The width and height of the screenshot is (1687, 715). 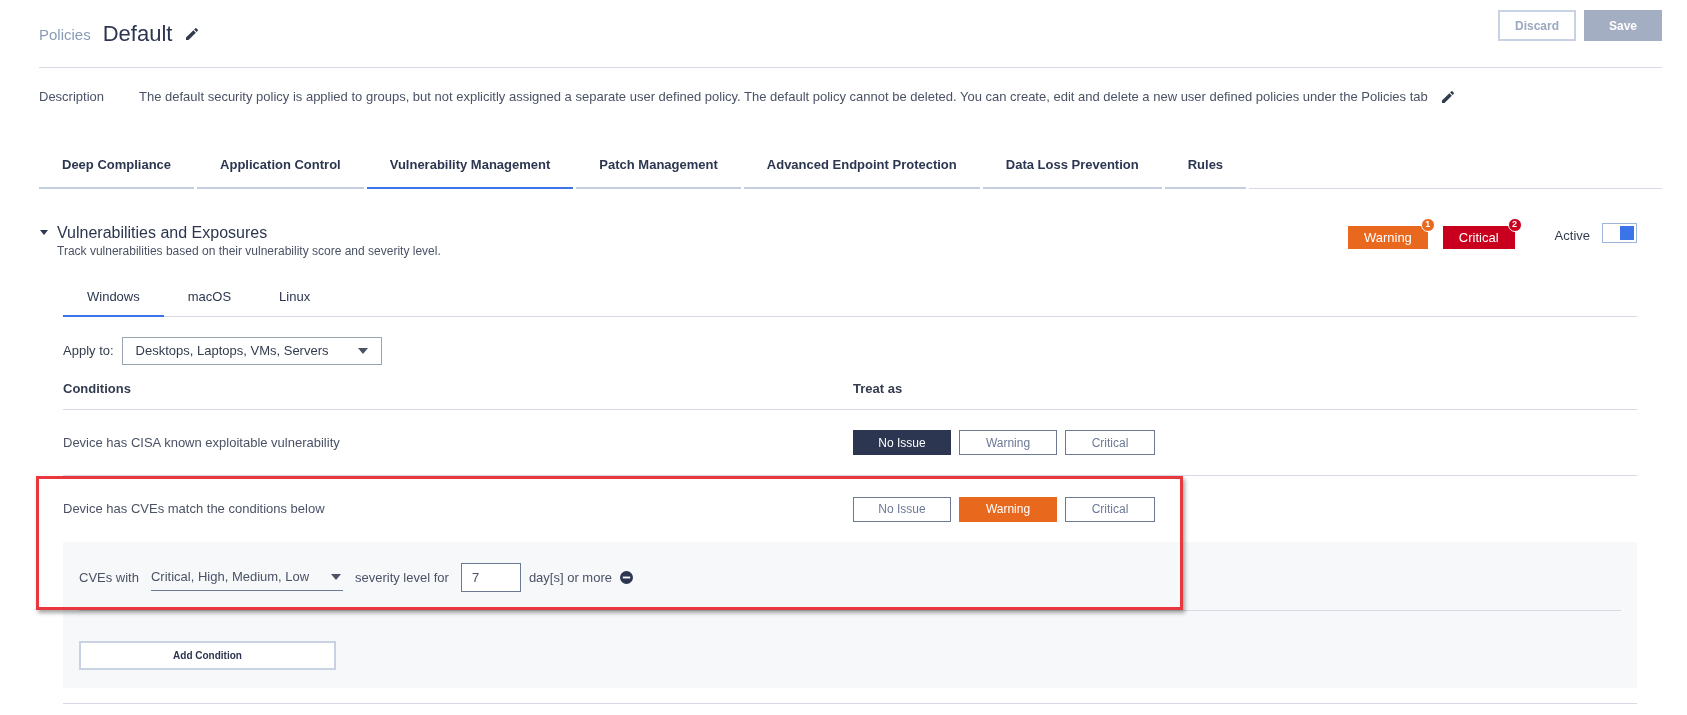 What do you see at coordinates (249, 251) in the screenshot?
I see `section-subtitle: Track vulnerabilities based on their vulnerability score and severity level.` at bounding box center [249, 251].